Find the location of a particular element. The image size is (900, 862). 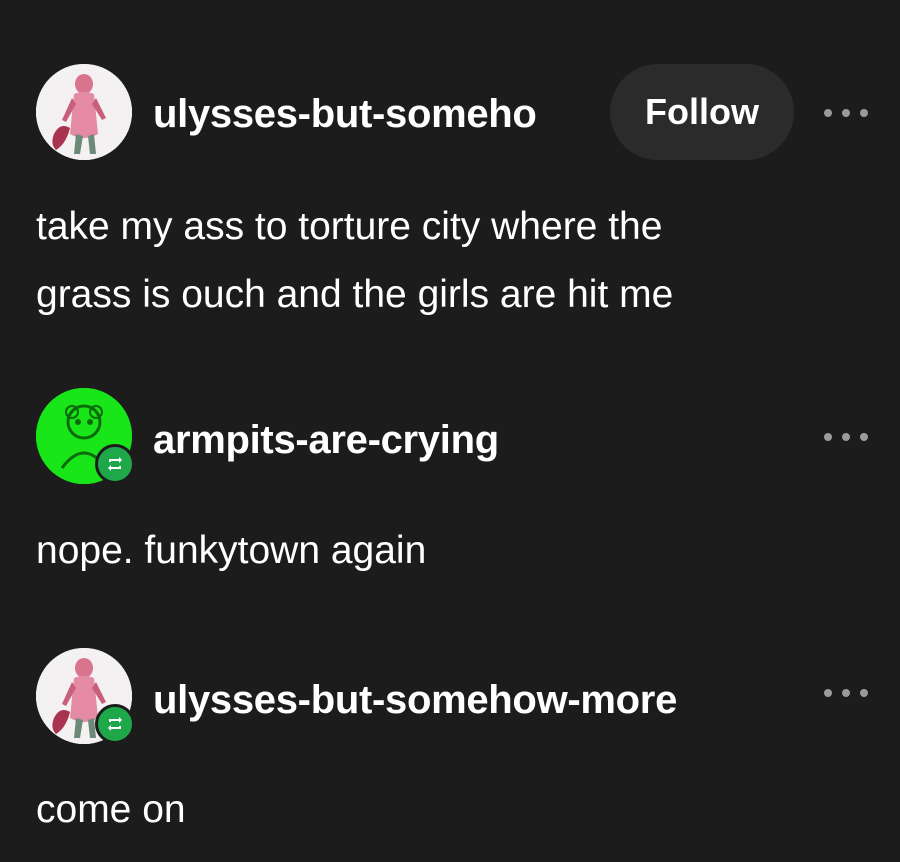

post-body-line: grass is ouch and the girls are hit me is located at coordinates (355, 294).